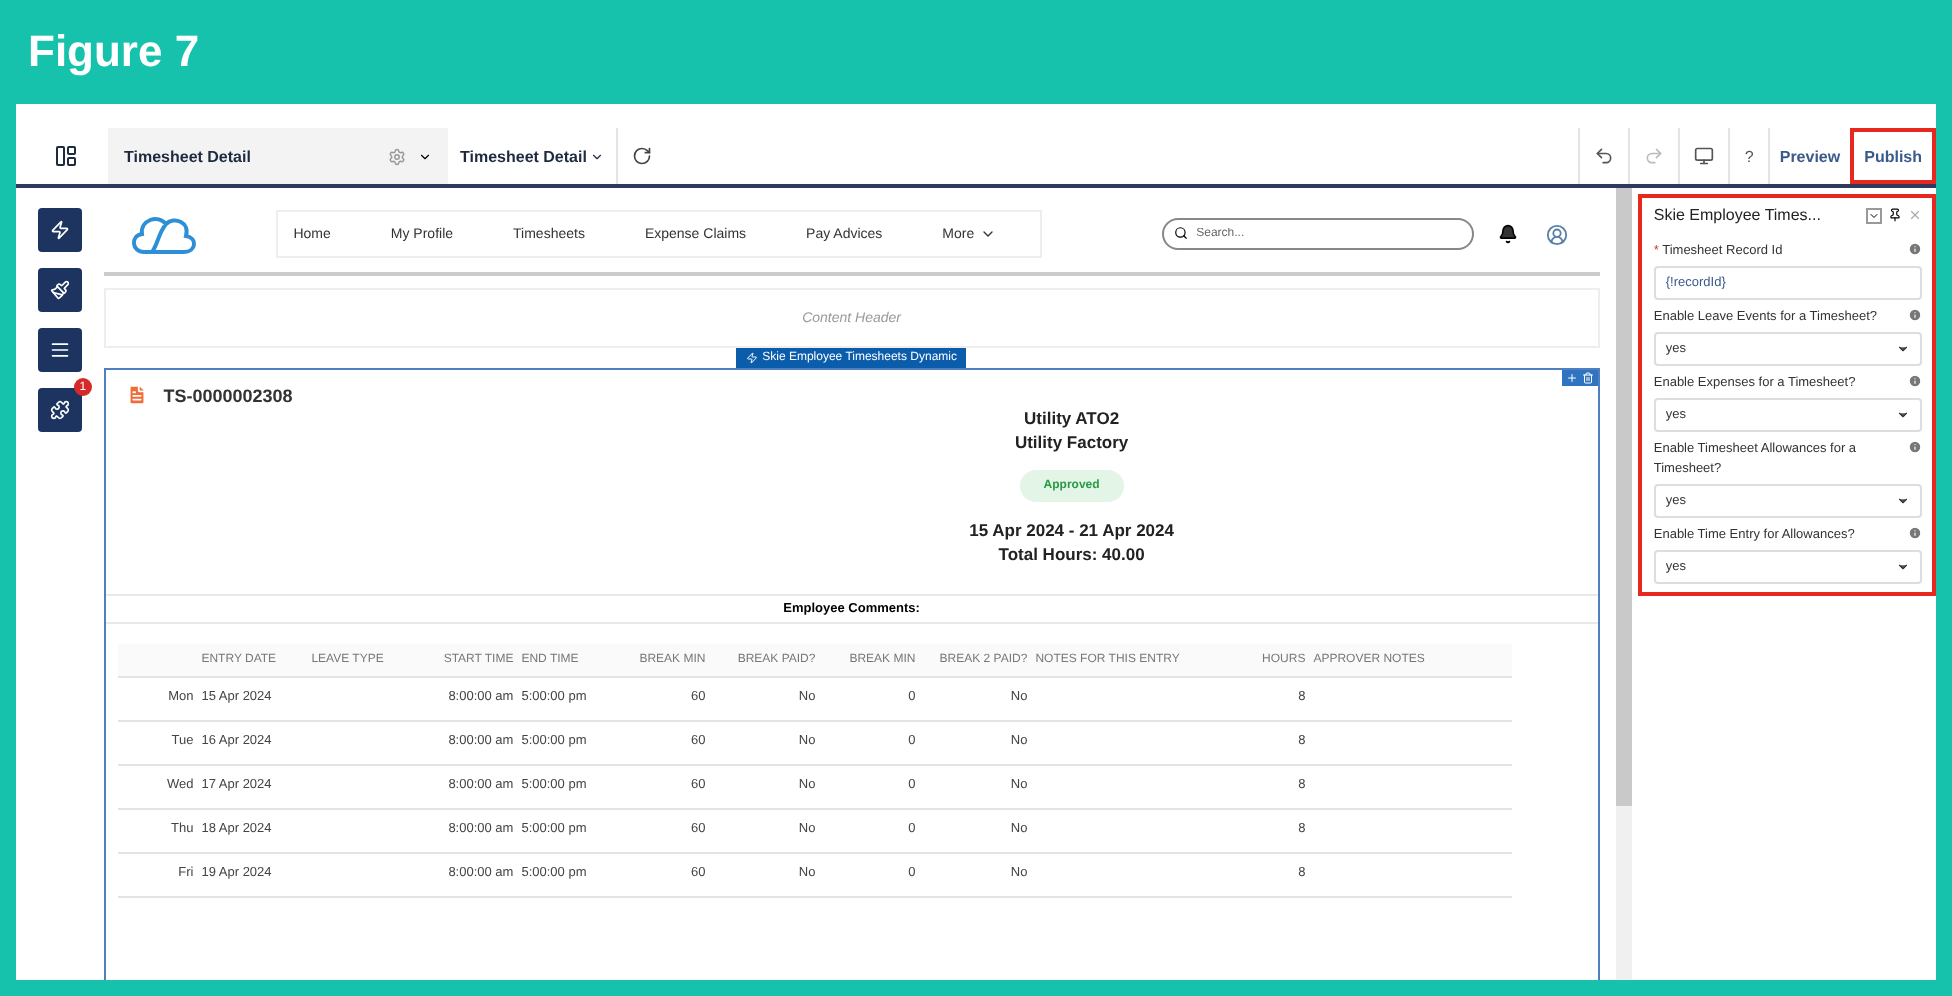 The width and height of the screenshot is (1952, 996). What do you see at coordinates (228, 395) in the screenshot?
I see `record-id: TS-0000002308` at bounding box center [228, 395].